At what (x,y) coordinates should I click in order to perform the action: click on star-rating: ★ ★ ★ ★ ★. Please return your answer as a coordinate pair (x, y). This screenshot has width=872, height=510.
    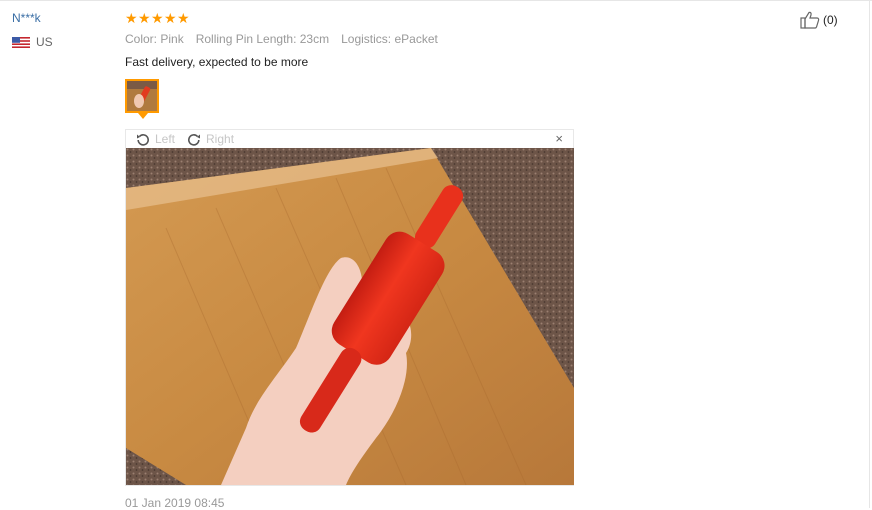
    Looking at the image, I should click on (157, 18).